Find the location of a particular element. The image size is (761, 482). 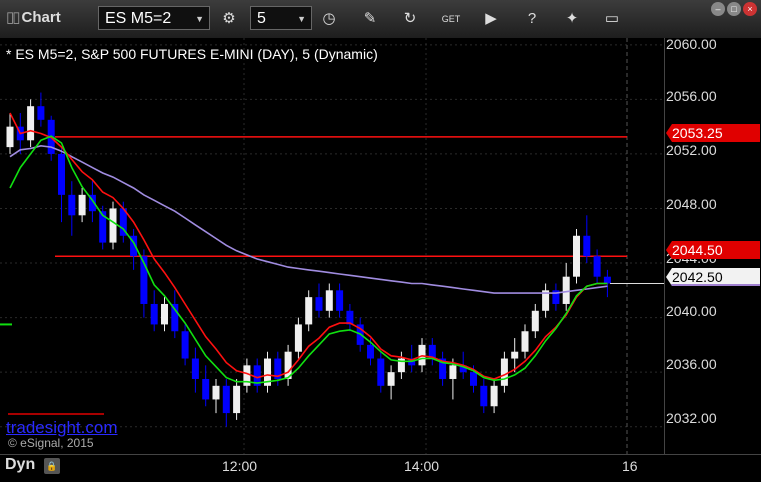

symbol-select: ES M5=2 ▼ is located at coordinates (154, 18).